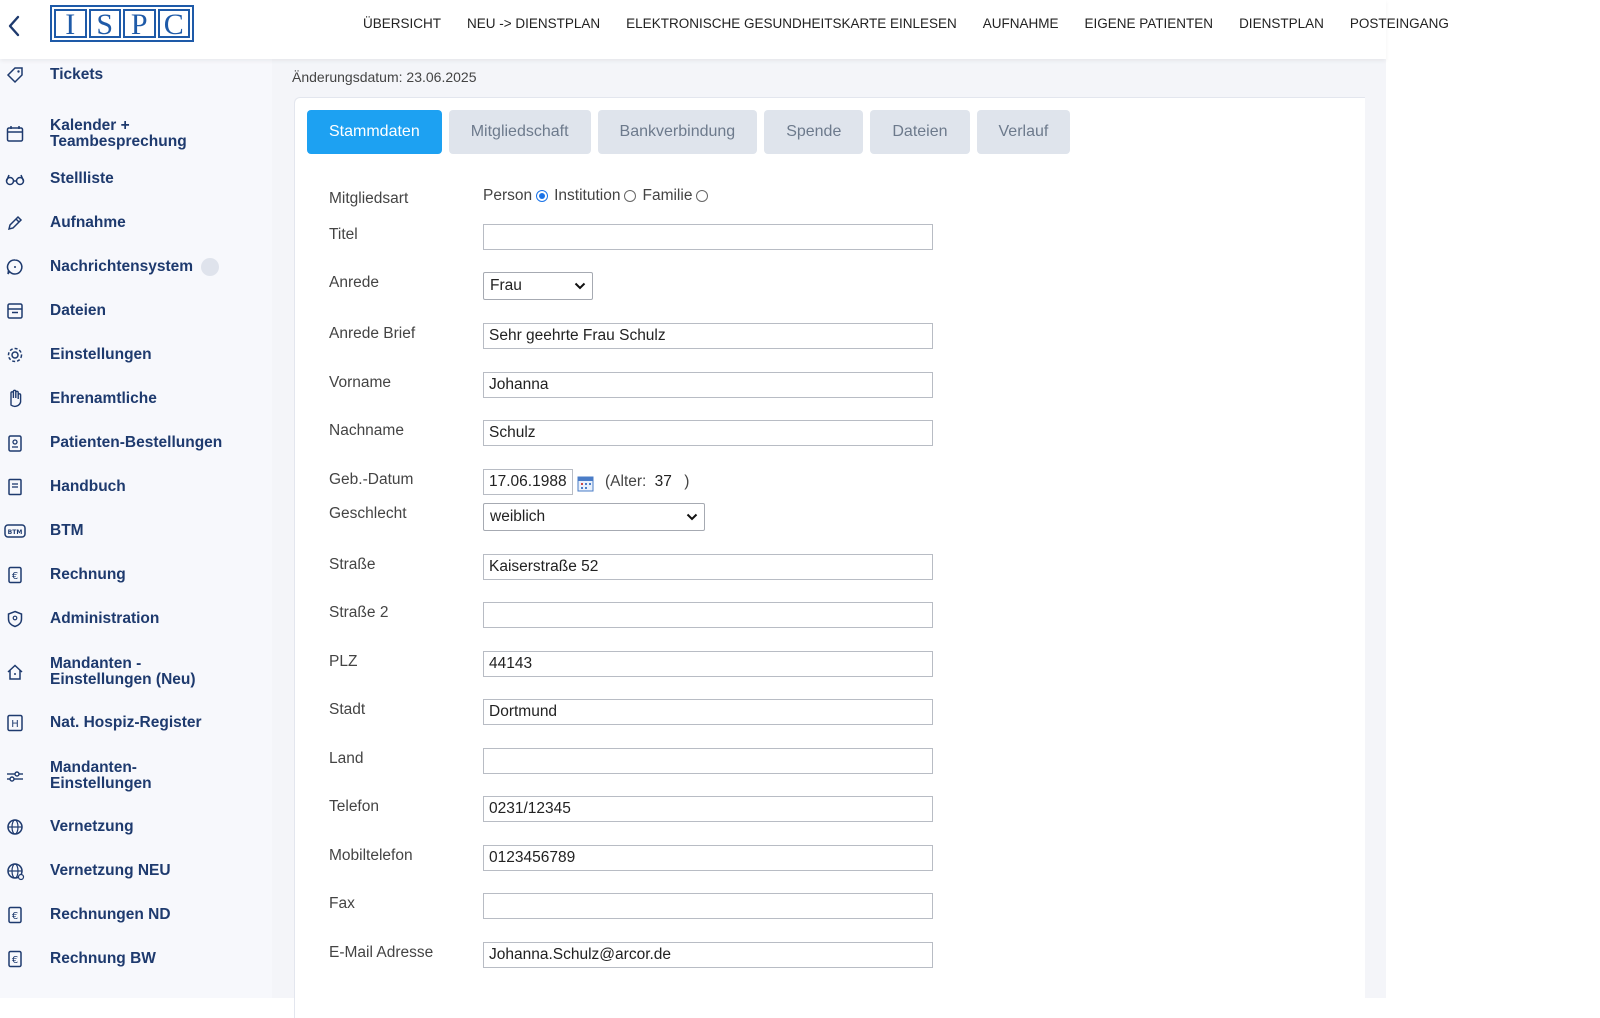 The image size is (1600, 1018). I want to click on sidebar-item-label: Ehrenamtliche, so click(103, 398).